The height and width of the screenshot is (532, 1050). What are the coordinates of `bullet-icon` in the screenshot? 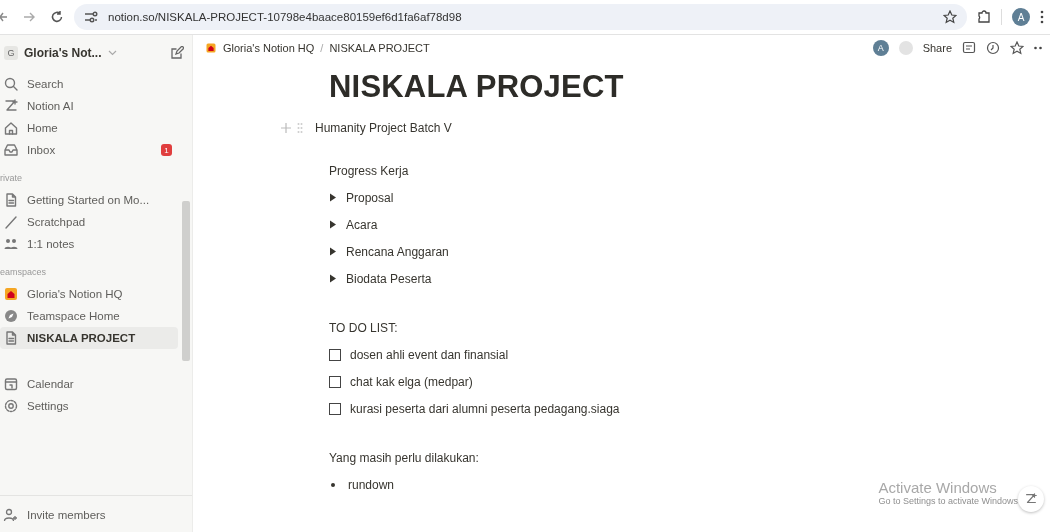 It's located at (333, 484).